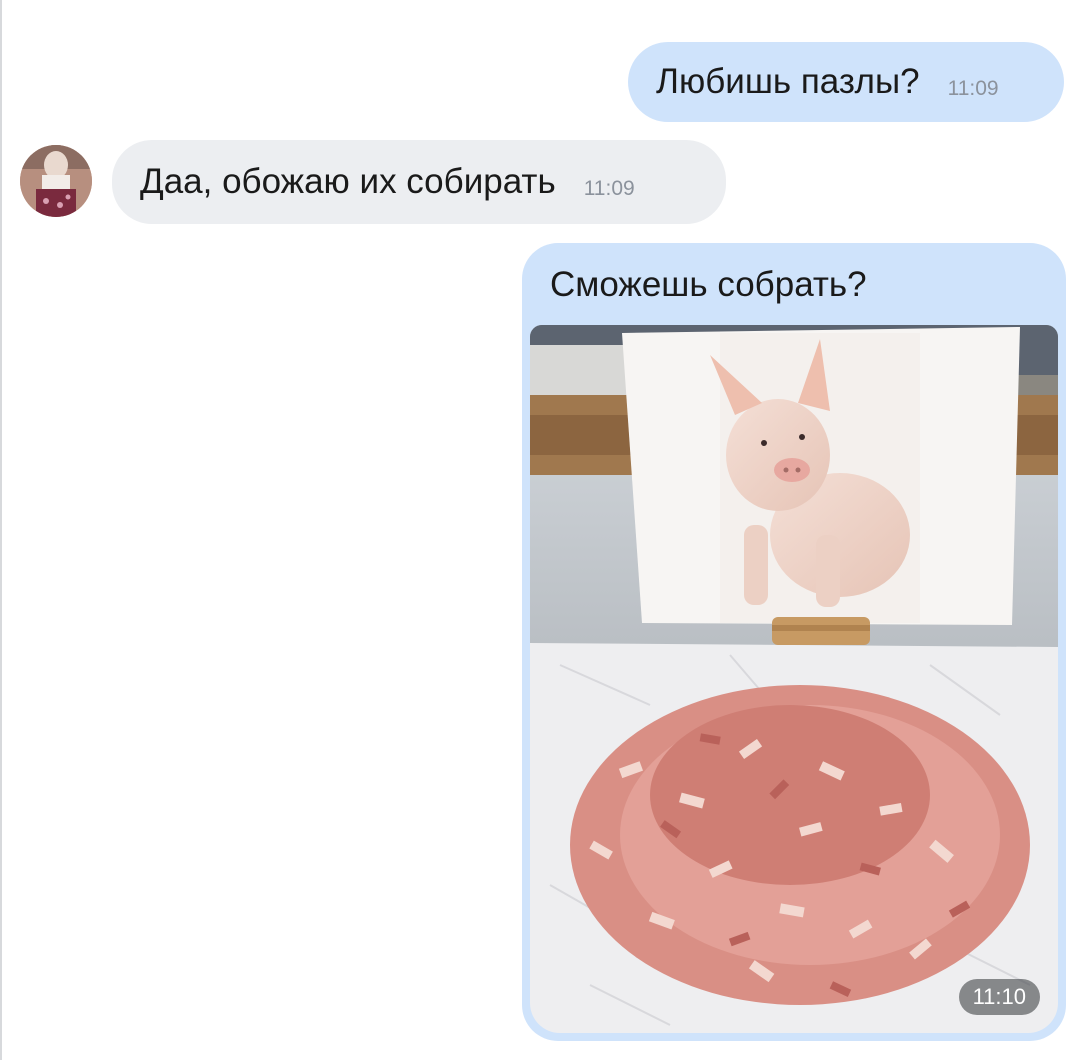 This screenshot has height=1060, width=1080. I want to click on incoming-message: Даа, обожаю их собирать 11:09, so click(419, 182).